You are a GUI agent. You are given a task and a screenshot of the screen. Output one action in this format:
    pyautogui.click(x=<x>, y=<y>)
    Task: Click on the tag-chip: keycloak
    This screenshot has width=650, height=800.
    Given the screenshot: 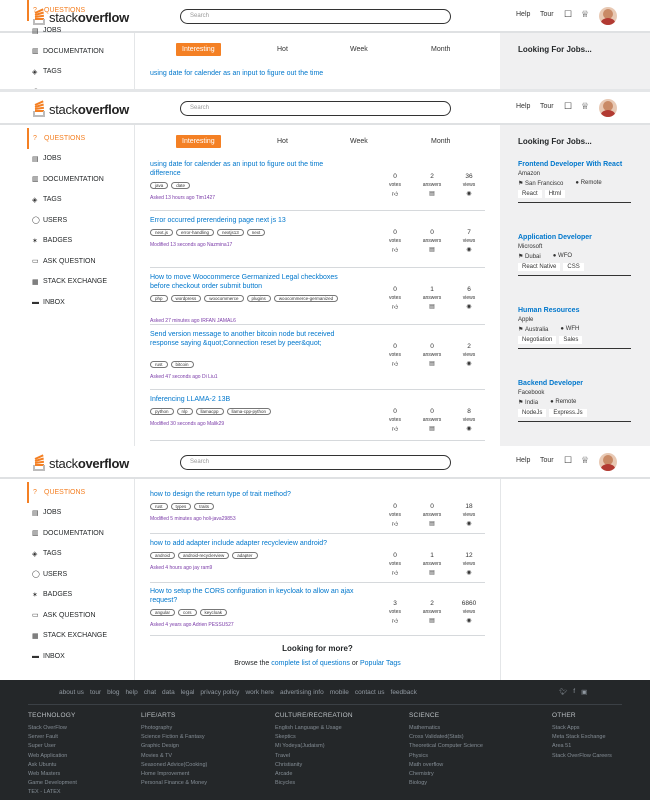 What is the action you would take?
    pyautogui.click(x=213, y=612)
    